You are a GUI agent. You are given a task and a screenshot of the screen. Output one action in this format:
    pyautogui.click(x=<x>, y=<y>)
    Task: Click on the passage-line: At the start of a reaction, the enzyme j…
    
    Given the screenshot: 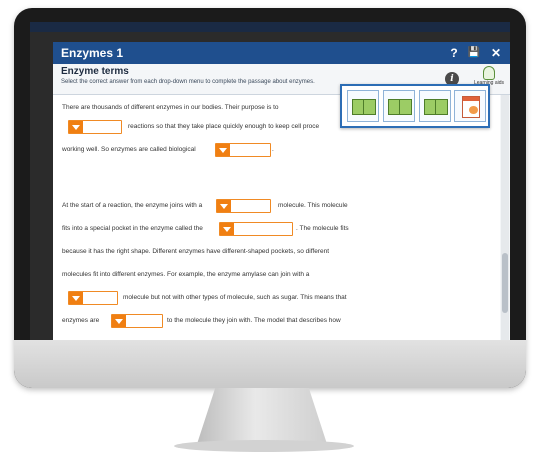 What is the action you would take?
    pyautogui.click(x=132, y=205)
    